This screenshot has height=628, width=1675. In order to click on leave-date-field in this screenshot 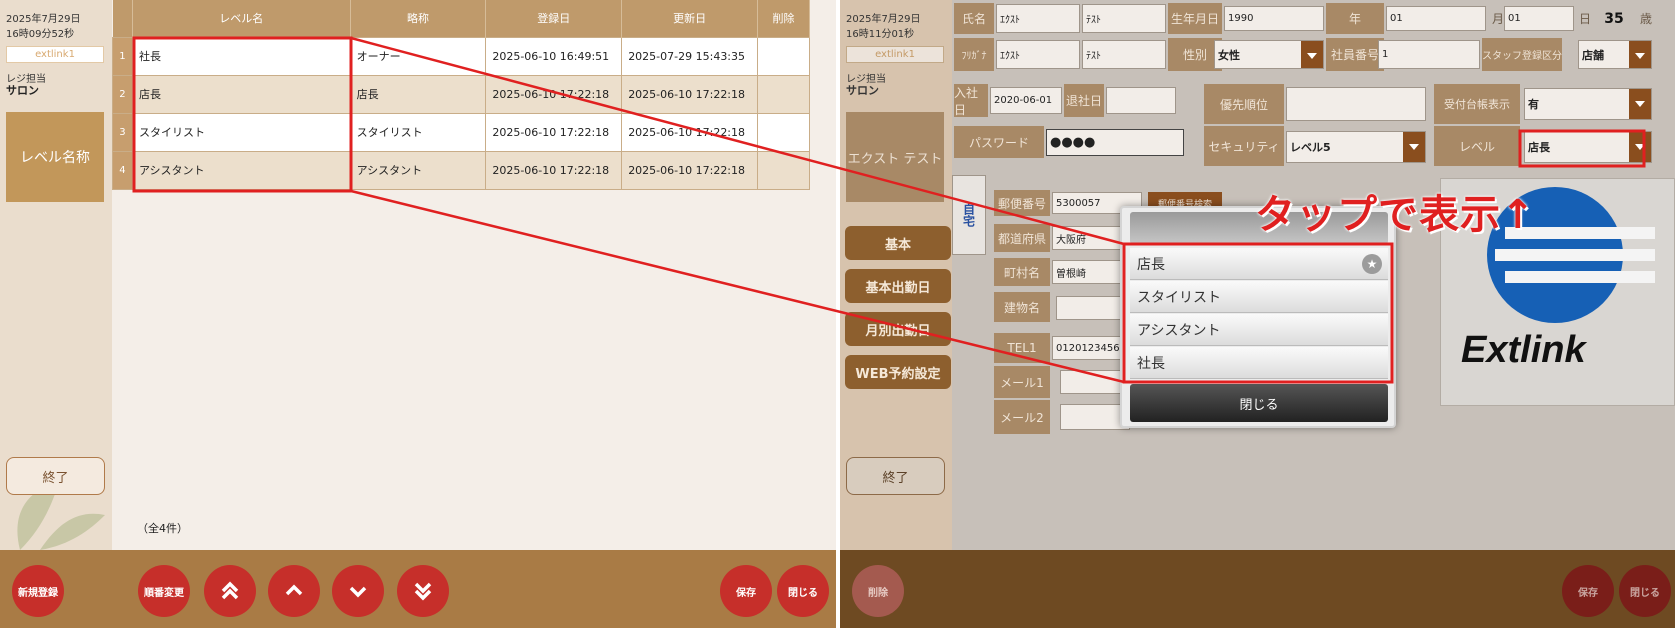, I will do `click(1141, 100)`.